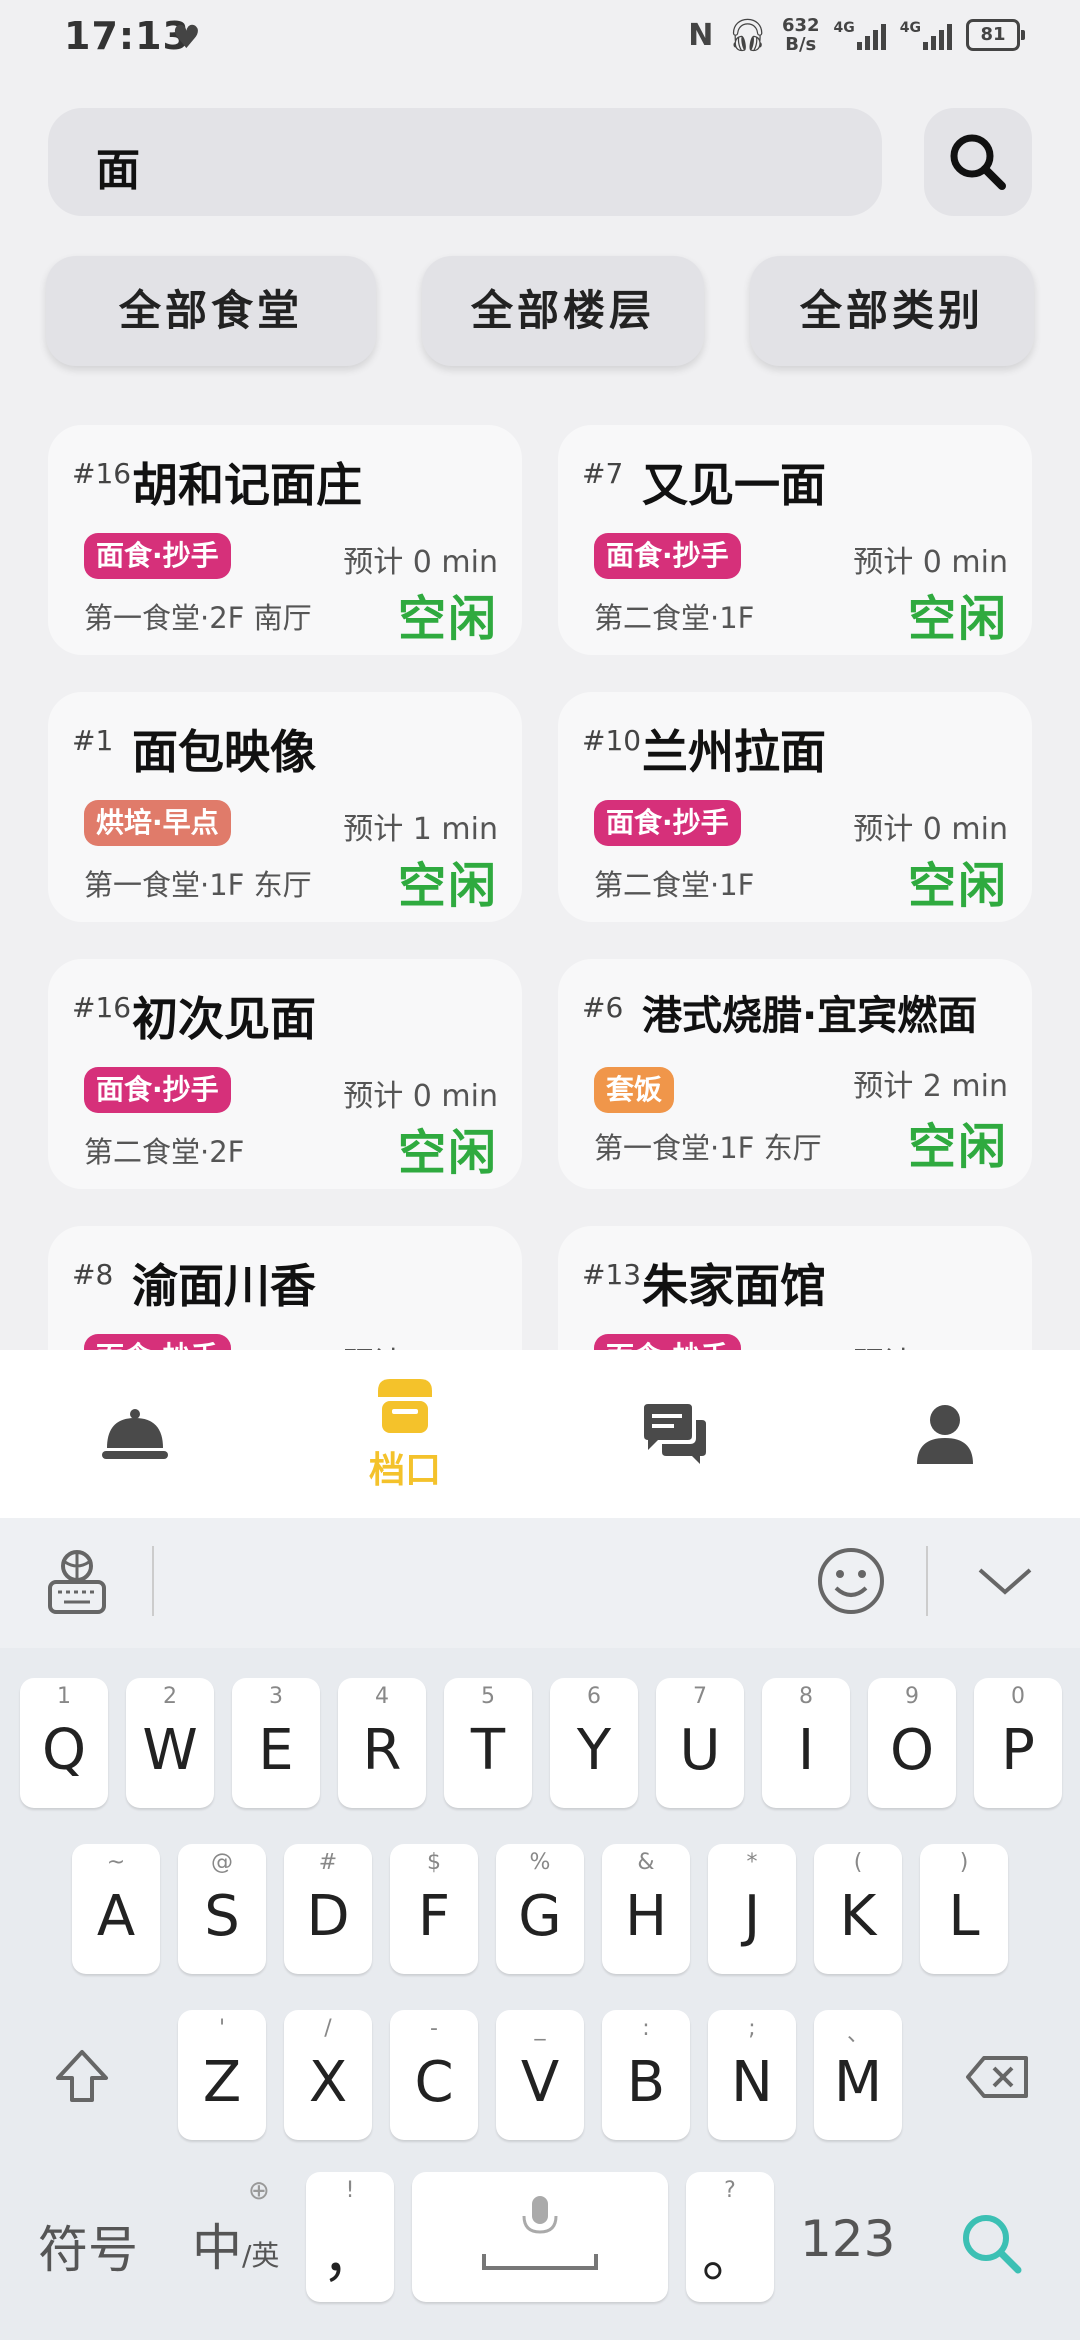 Image resolution: width=1080 pixels, height=2340 pixels. I want to click on category-tag: 套饭, so click(634, 1090).